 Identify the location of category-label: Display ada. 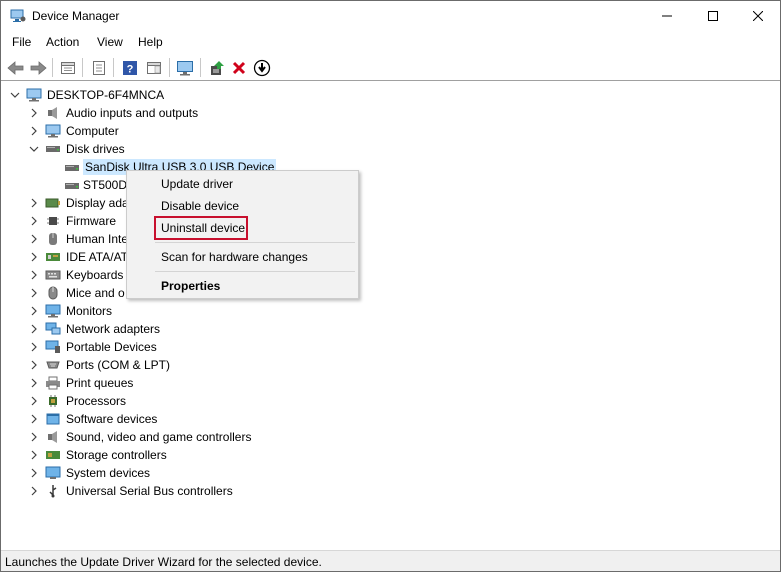
(97, 203).